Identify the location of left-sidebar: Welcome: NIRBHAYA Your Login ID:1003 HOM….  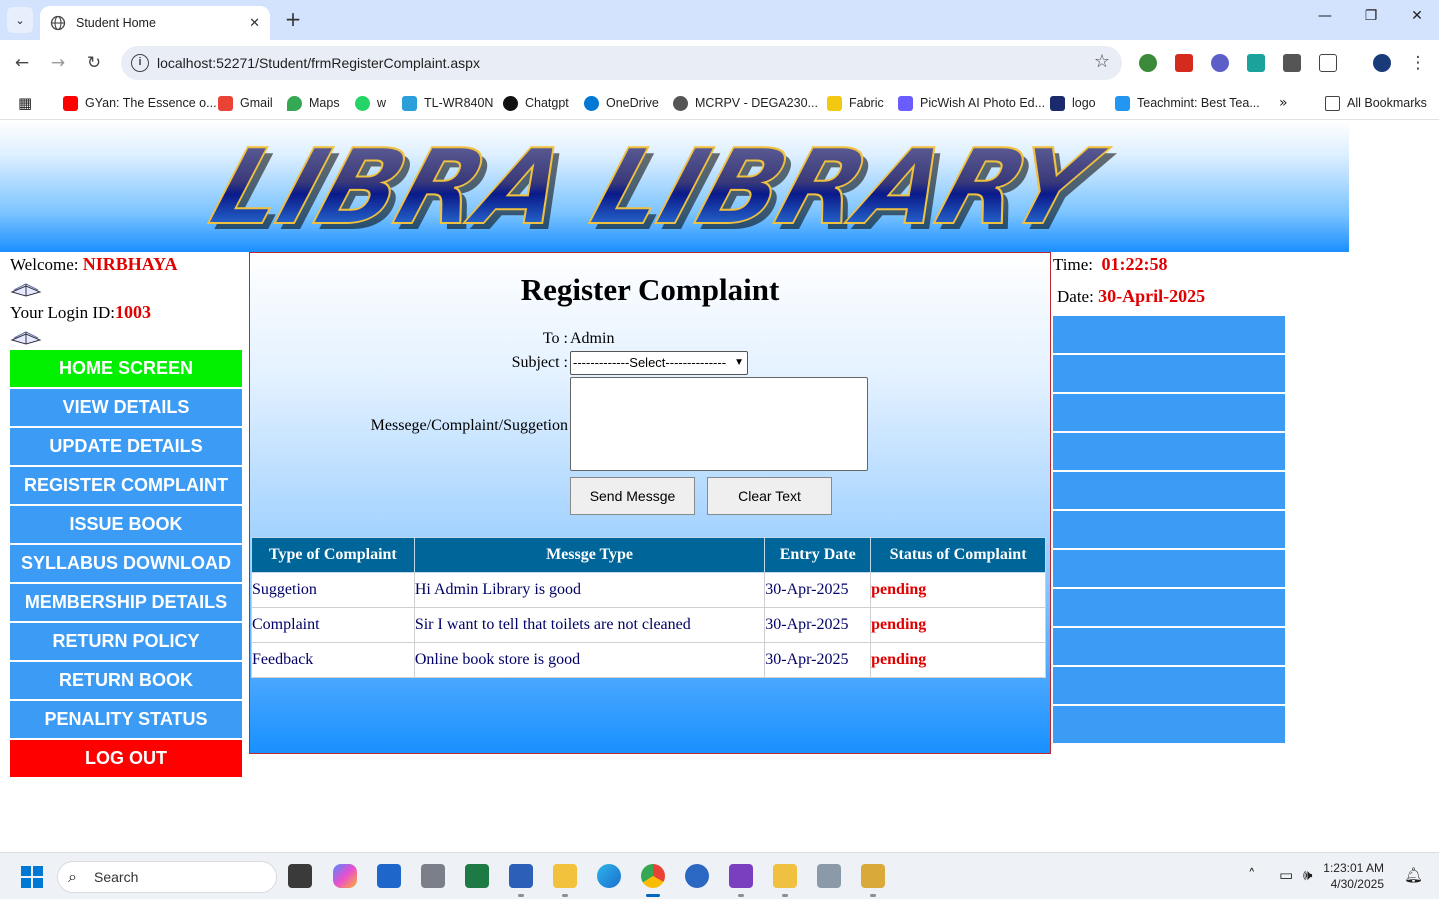
(126, 516).